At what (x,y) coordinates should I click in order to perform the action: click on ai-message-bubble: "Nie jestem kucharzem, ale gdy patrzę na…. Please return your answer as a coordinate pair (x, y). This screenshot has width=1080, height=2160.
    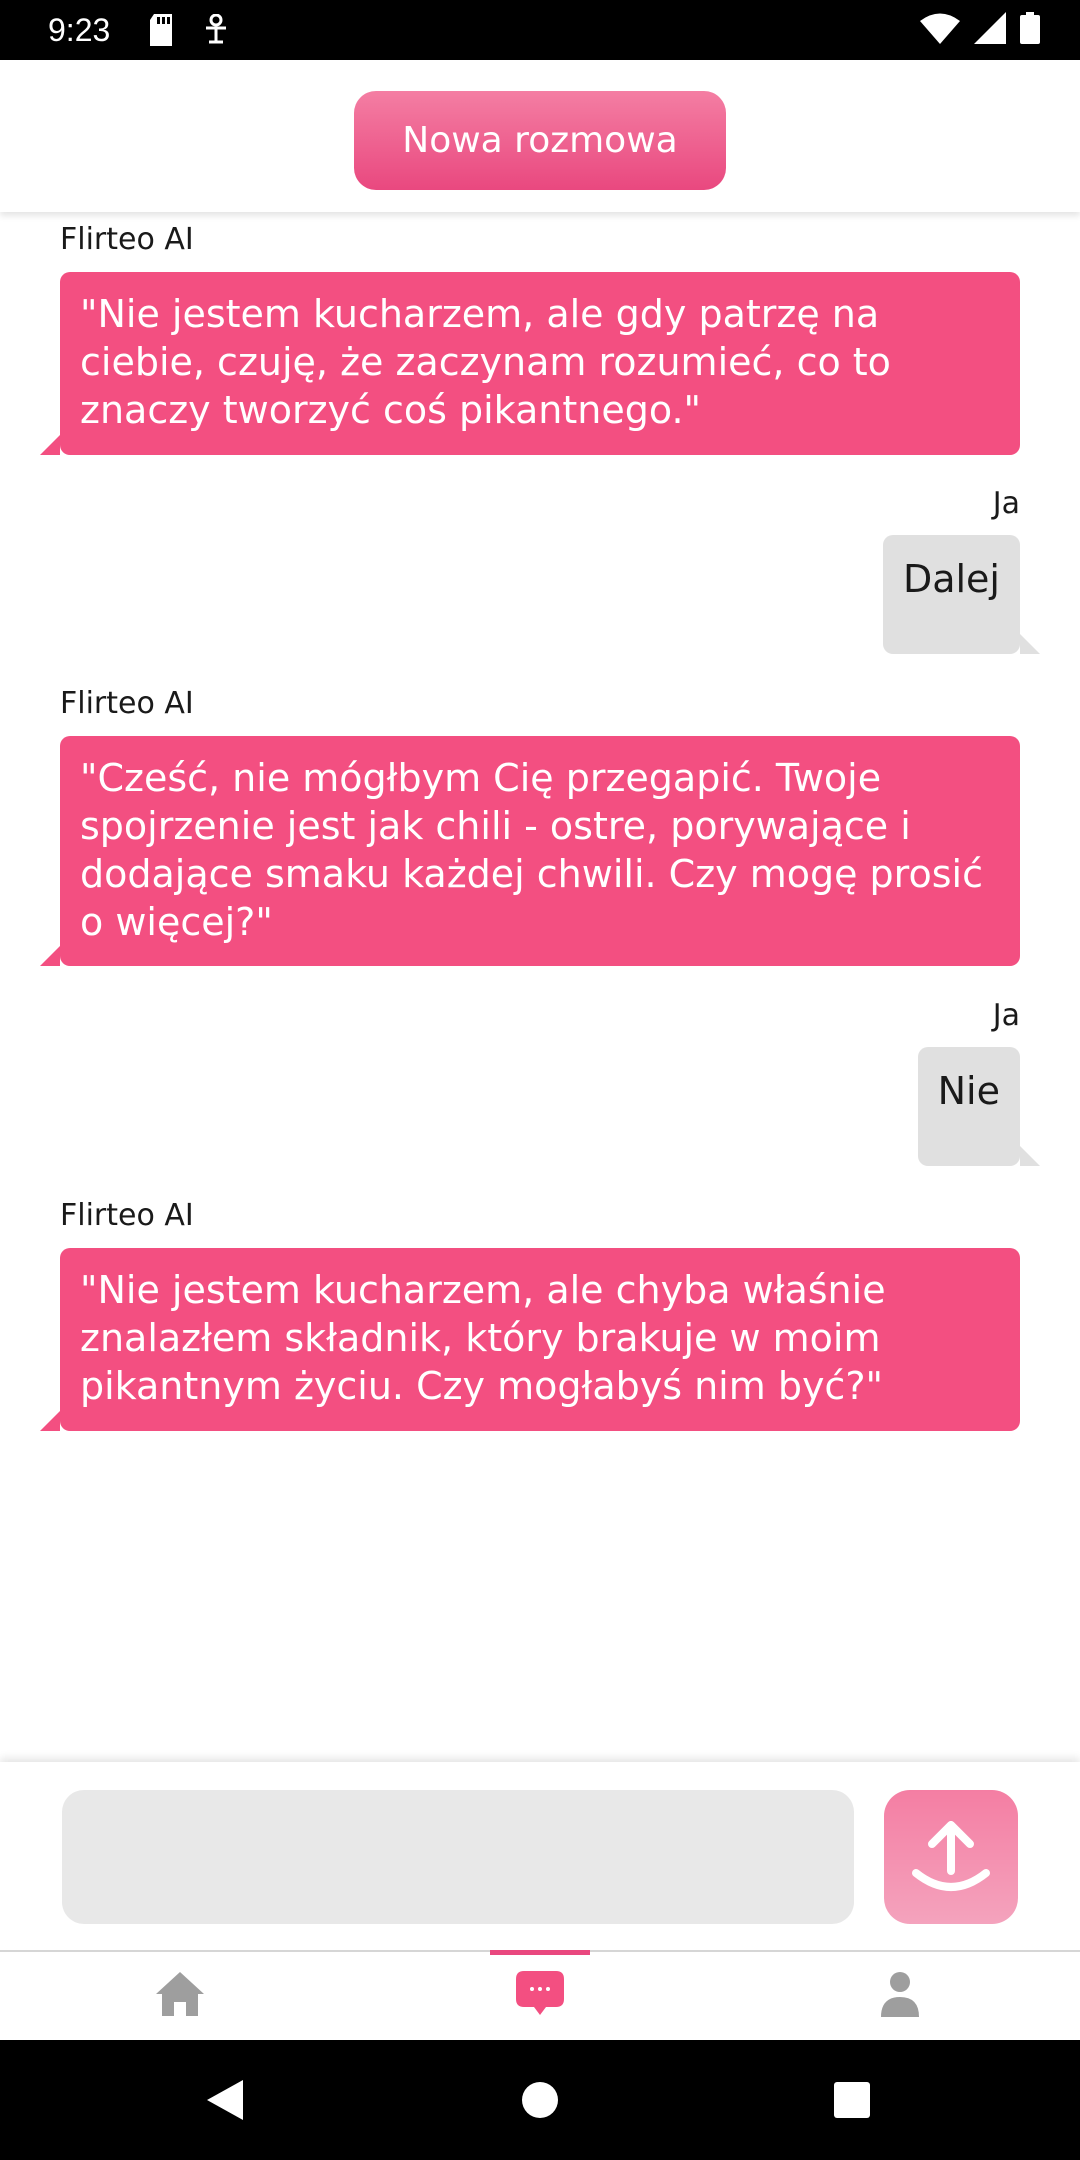
    Looking at the image, I should click on (530, 363).